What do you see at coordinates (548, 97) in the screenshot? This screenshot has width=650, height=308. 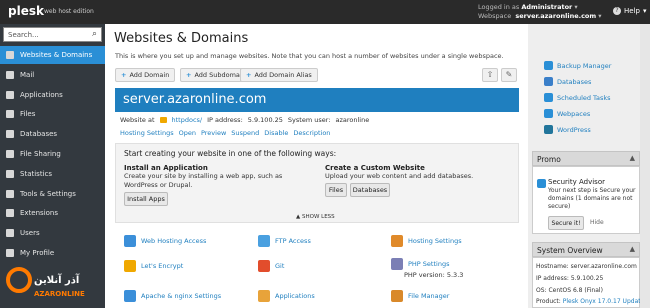 I see `scheduled-tasks-icon` at bounding box center [548, 97].